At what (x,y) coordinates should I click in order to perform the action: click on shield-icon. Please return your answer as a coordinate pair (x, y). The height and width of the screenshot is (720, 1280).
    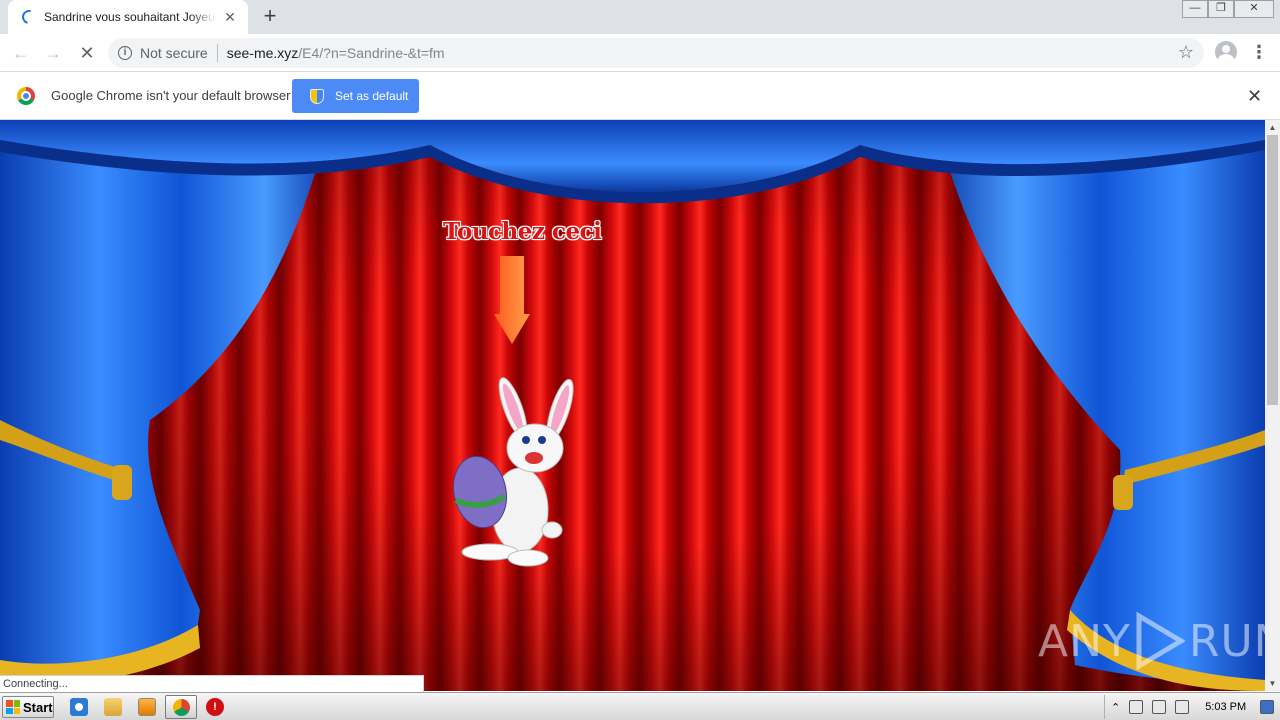
    Looking at the image, I should click on (317, 96).